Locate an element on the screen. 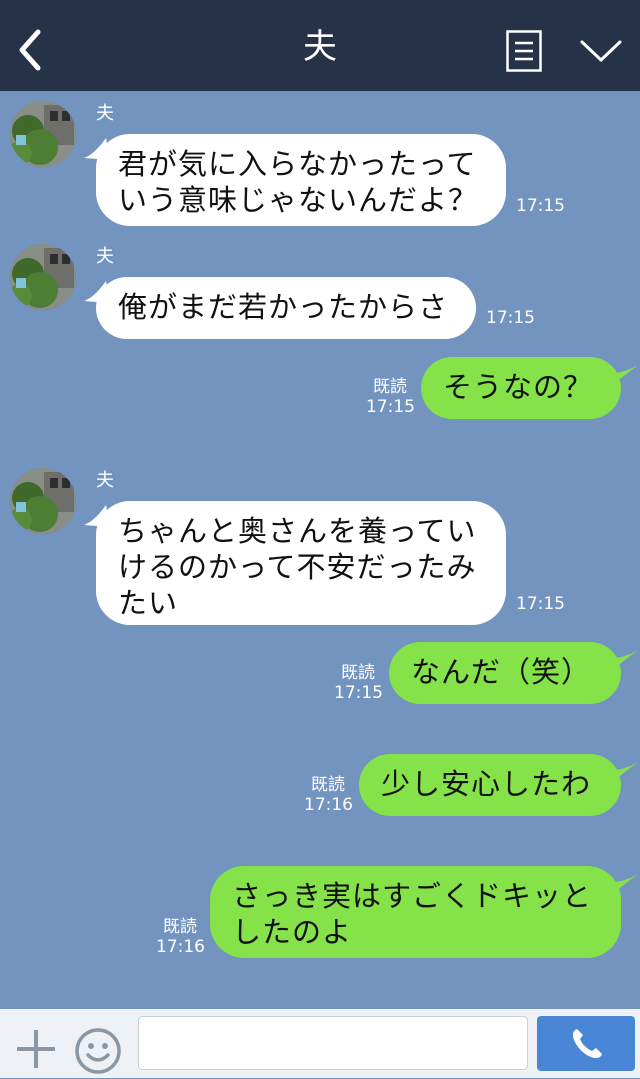  message-bubble: そうなの？ is located at coordinates (521, 388).